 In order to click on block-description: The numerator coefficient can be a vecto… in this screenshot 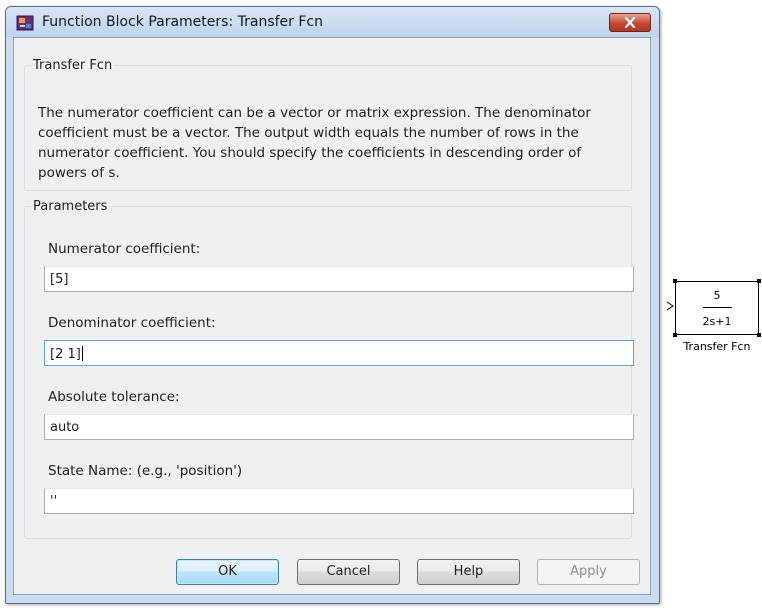, I will do `click(314, 143)`.